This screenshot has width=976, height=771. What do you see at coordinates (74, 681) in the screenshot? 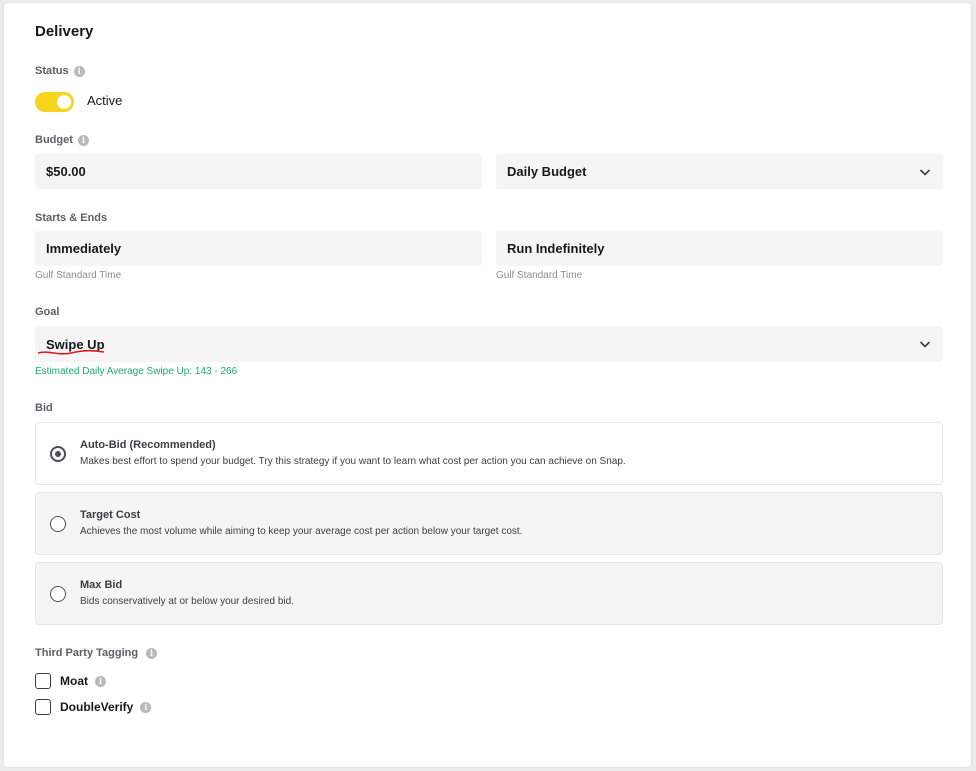
I see `moat-label: Moat` at bounding box center [74, 681].